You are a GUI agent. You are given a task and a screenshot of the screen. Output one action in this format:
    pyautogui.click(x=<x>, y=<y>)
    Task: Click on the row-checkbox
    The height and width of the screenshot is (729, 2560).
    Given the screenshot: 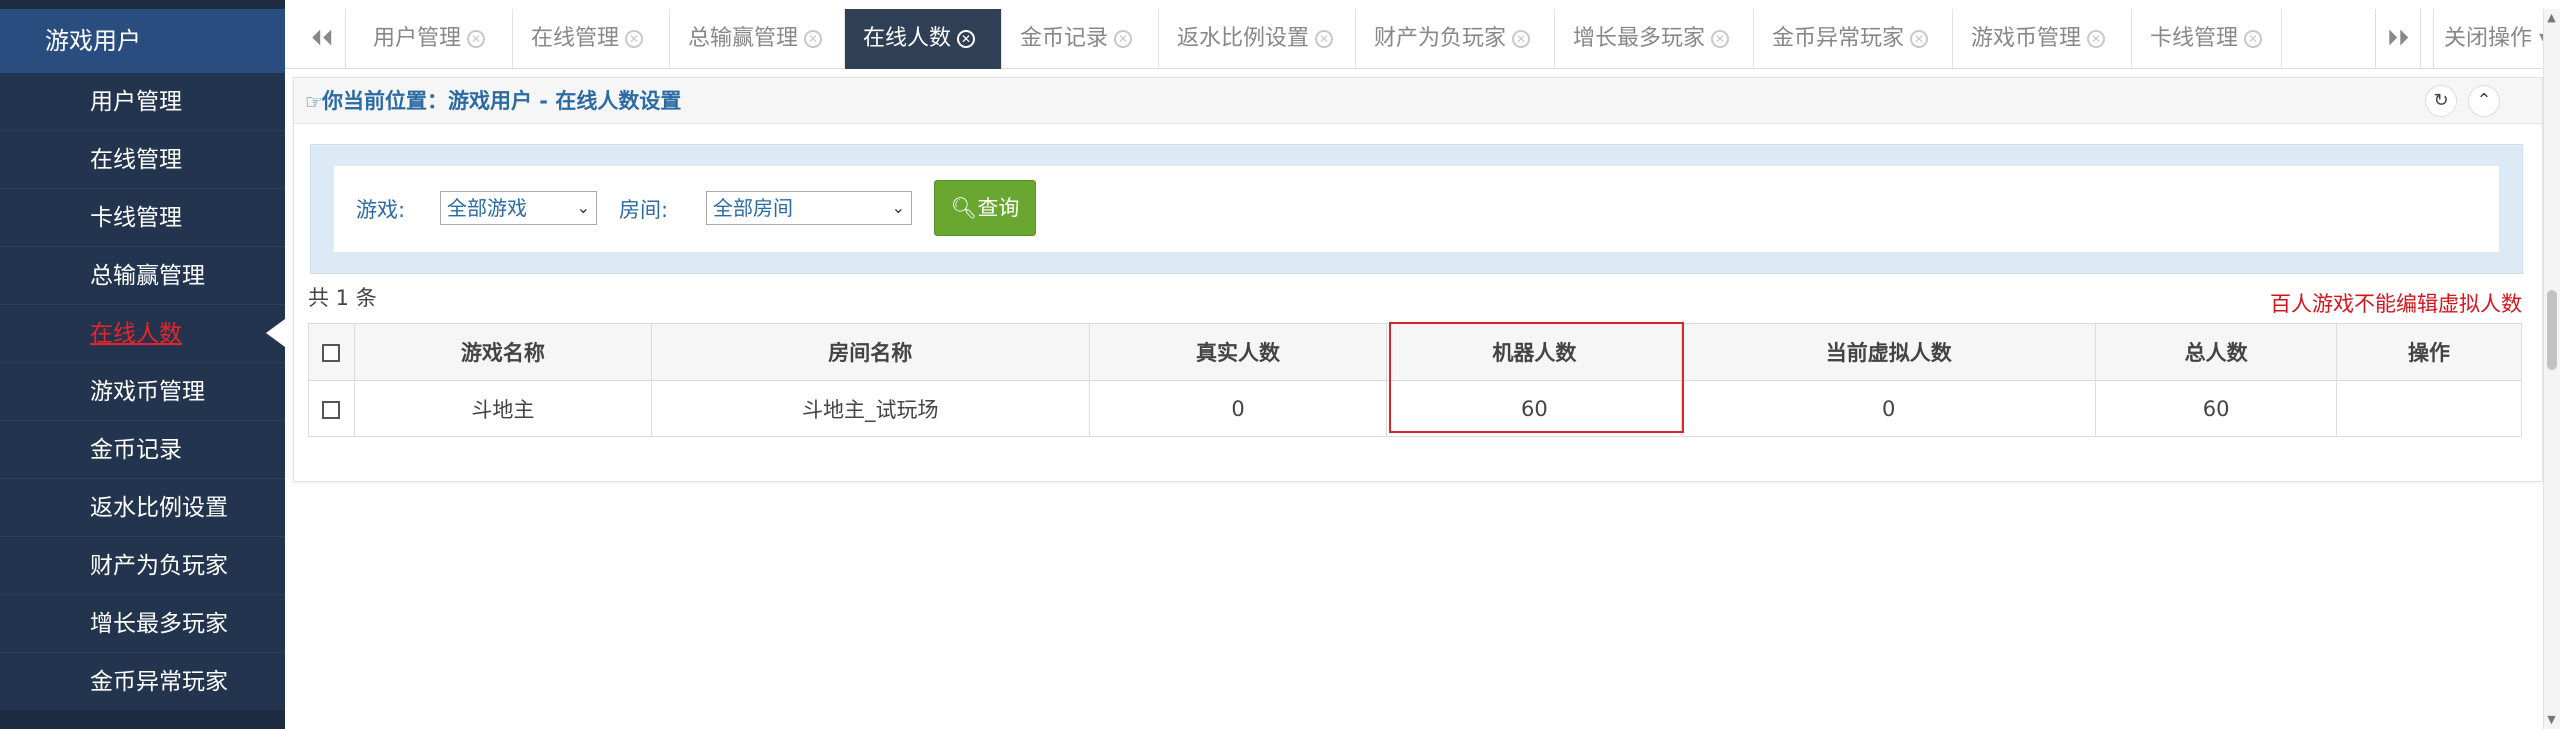 What is the action you would take?
    pyautogui.click(x=331, y=409)
    